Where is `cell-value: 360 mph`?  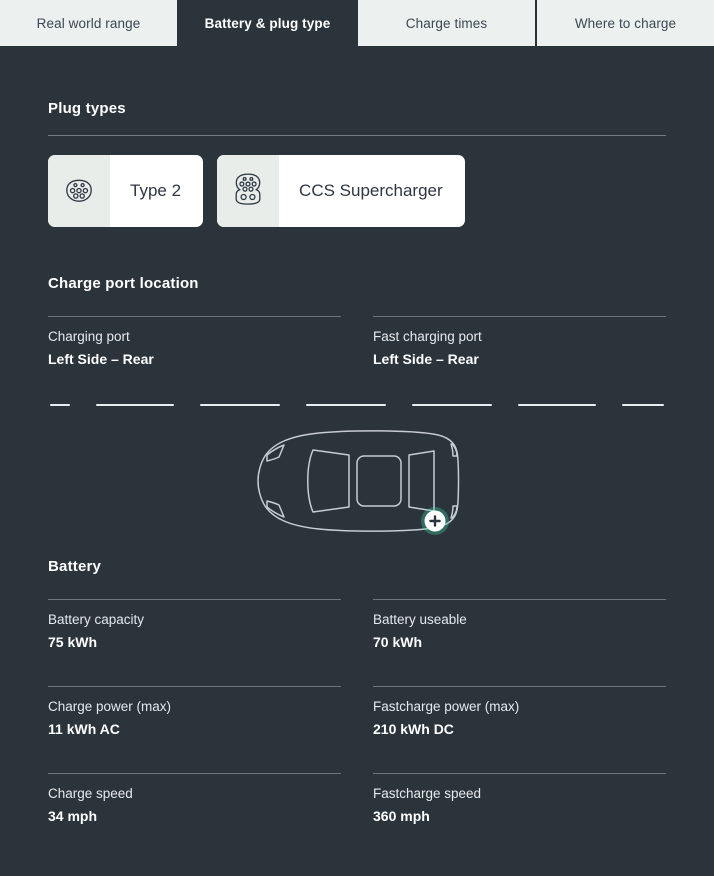
cell-value: 360 mph is located at coordinates (401, 816).